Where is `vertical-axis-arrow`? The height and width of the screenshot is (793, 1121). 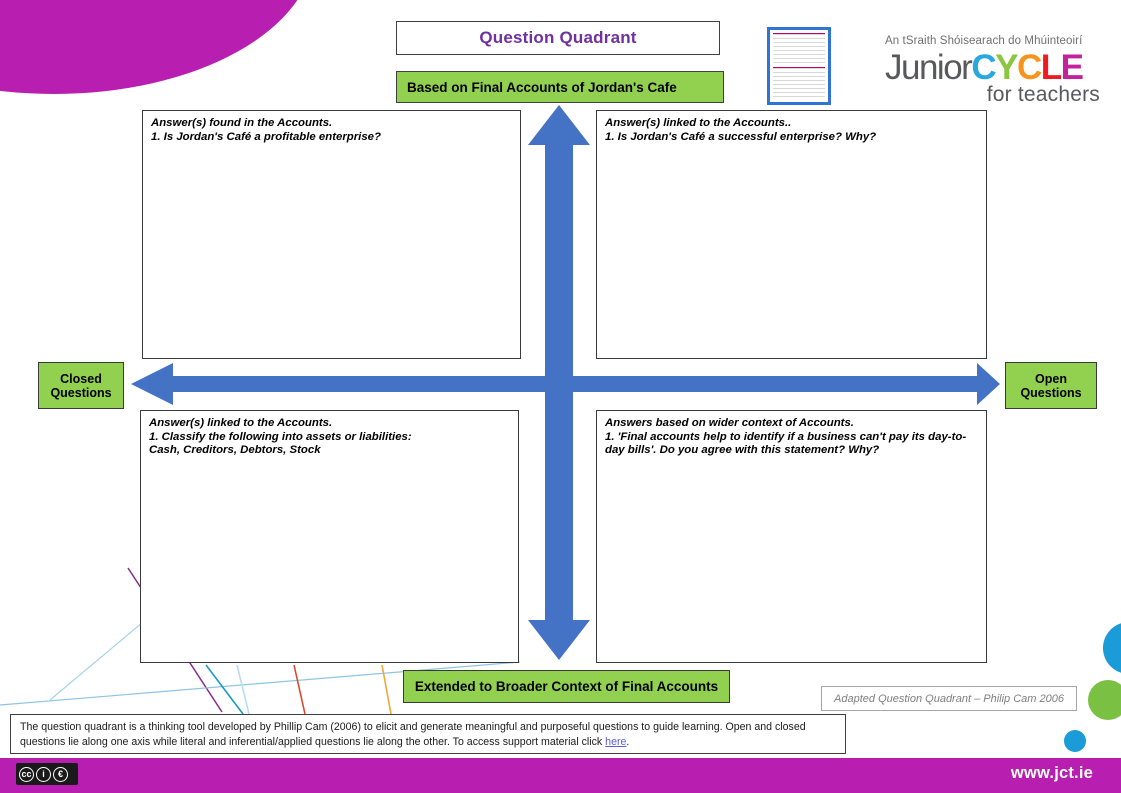
vertical-axis-arrow is located at coordinates (559, 382).